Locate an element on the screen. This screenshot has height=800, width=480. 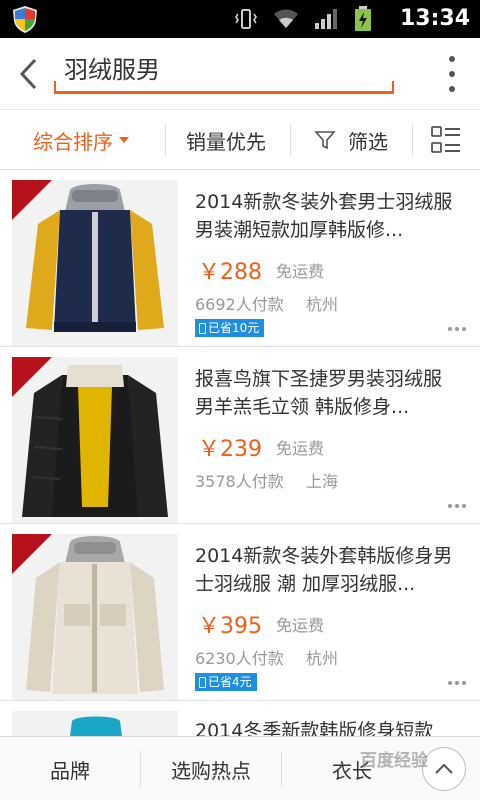
clock: 13:34 is located at coordinates (434, 18).